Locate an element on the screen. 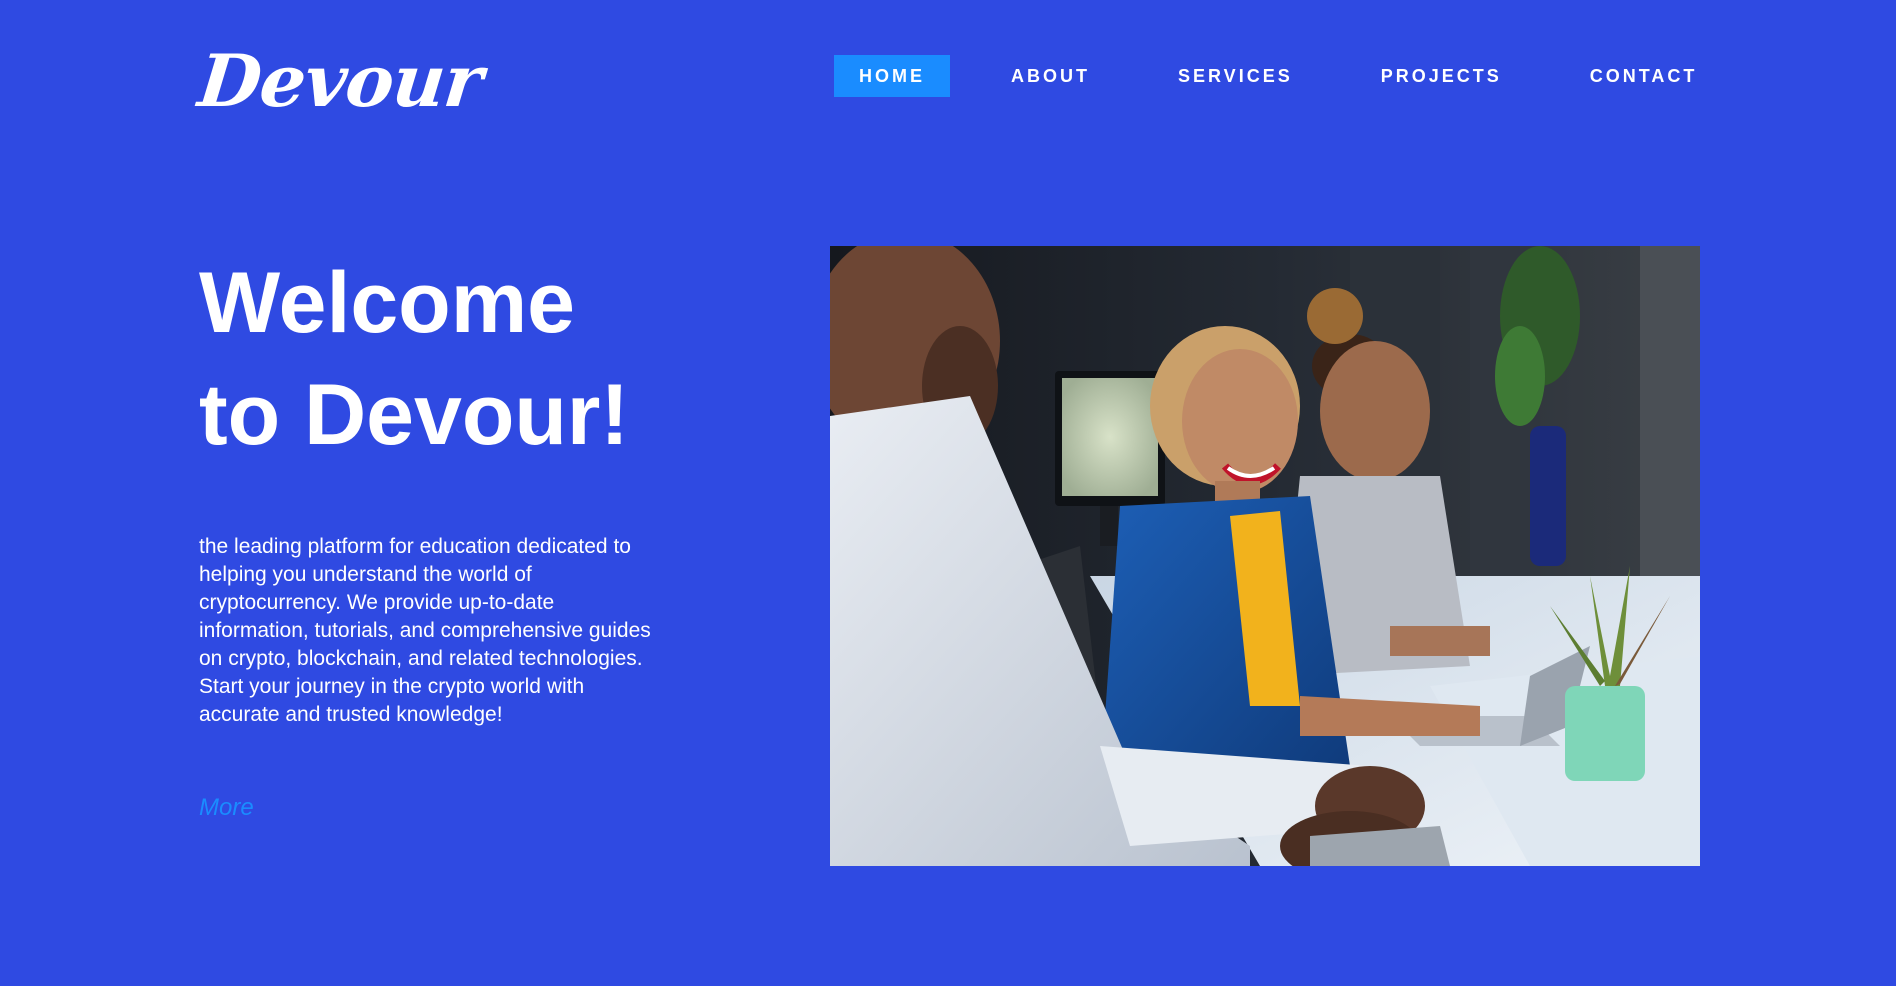 The height and width of the screenshot is (986, 1896). nav-item-about: ABOUT is located at coordinates (1050, 76).